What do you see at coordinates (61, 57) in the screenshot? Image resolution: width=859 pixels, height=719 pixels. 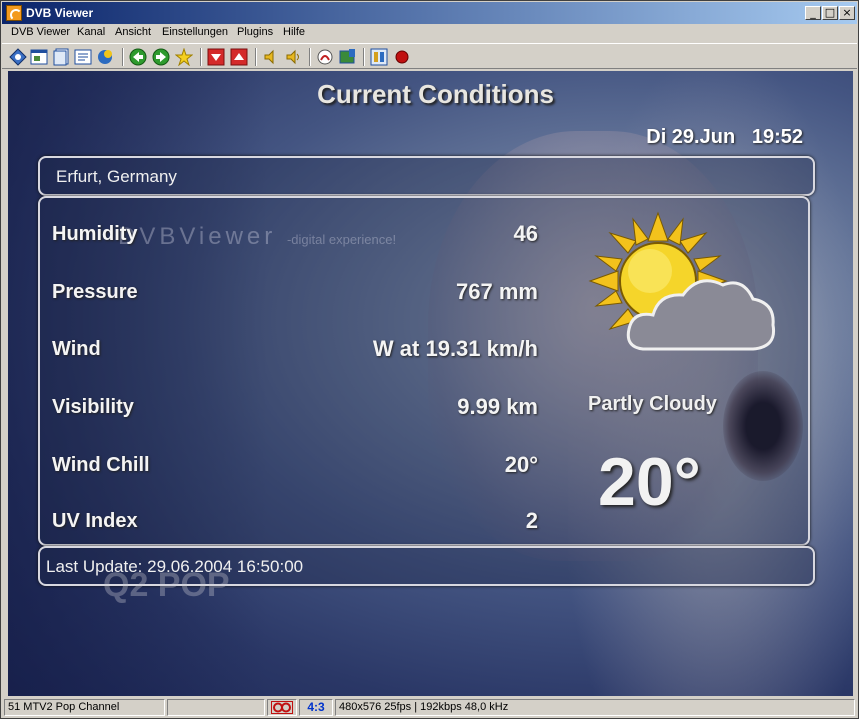 I see `epg-icon` at bounding box center [61, 57].